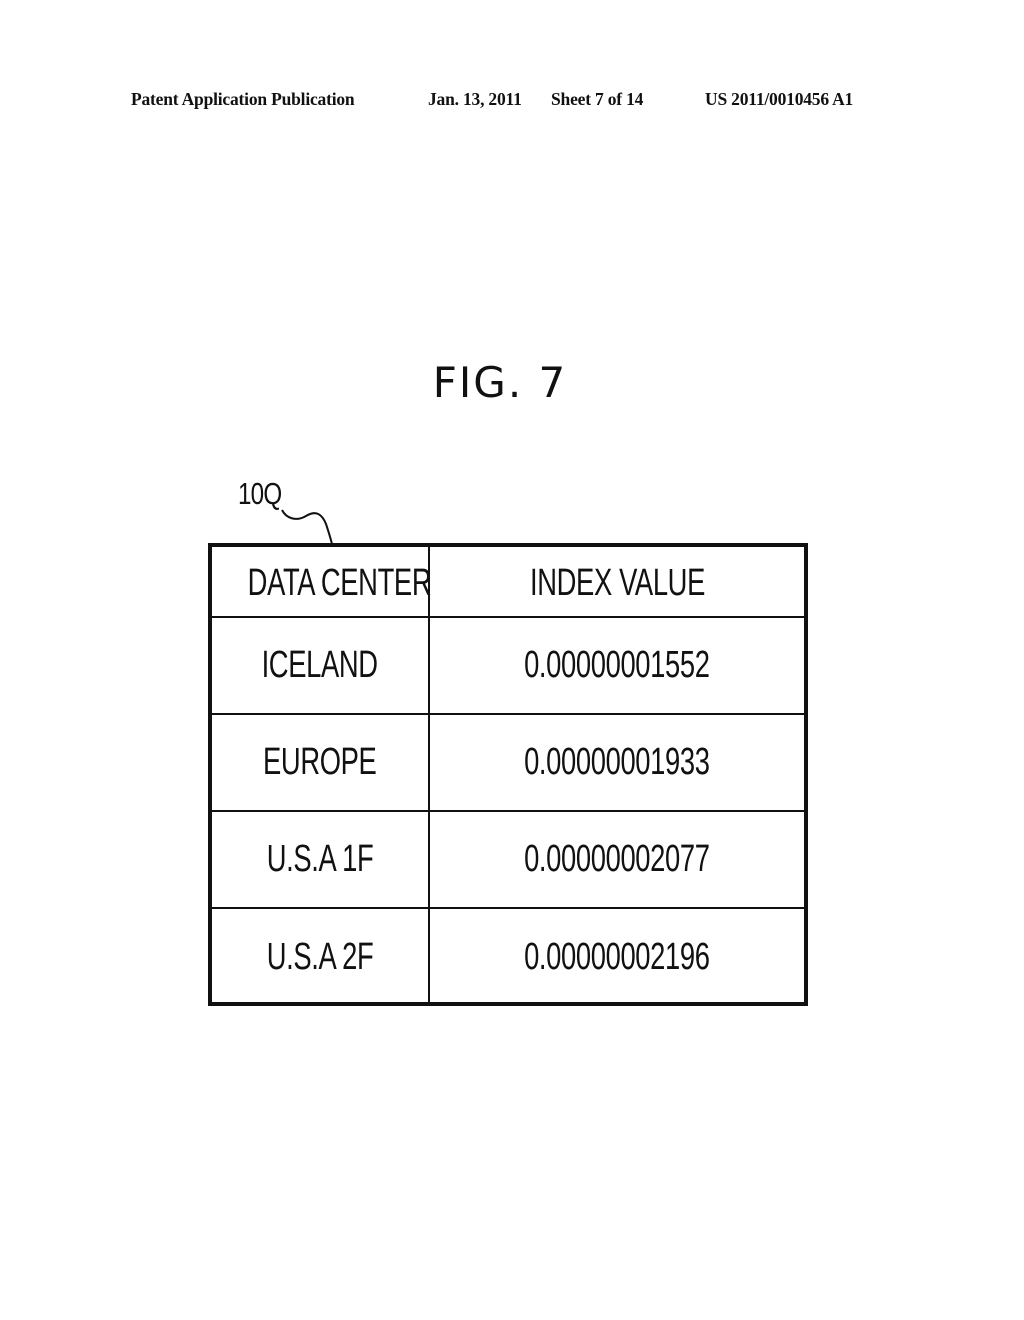 Image resolution: width=1024 pixels, height=1320 pixels. I want to click on index-value-cell: 0.00000002196, so click(616, 956).